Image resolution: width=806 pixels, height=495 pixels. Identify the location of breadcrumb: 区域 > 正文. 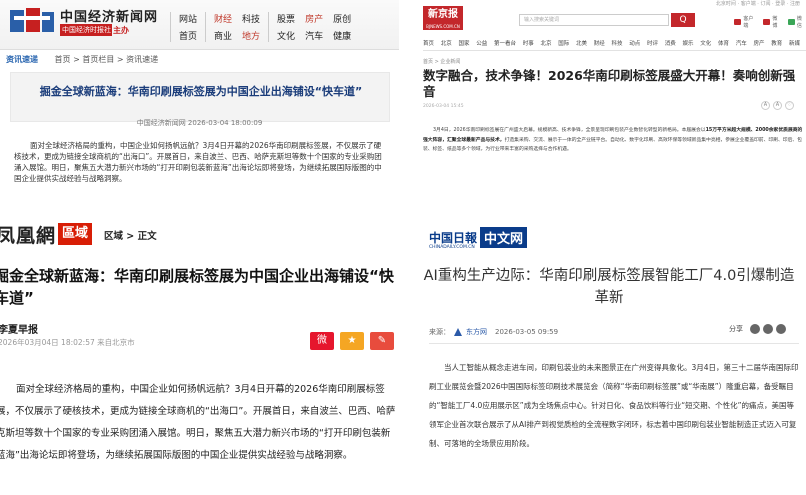
(130, 235).